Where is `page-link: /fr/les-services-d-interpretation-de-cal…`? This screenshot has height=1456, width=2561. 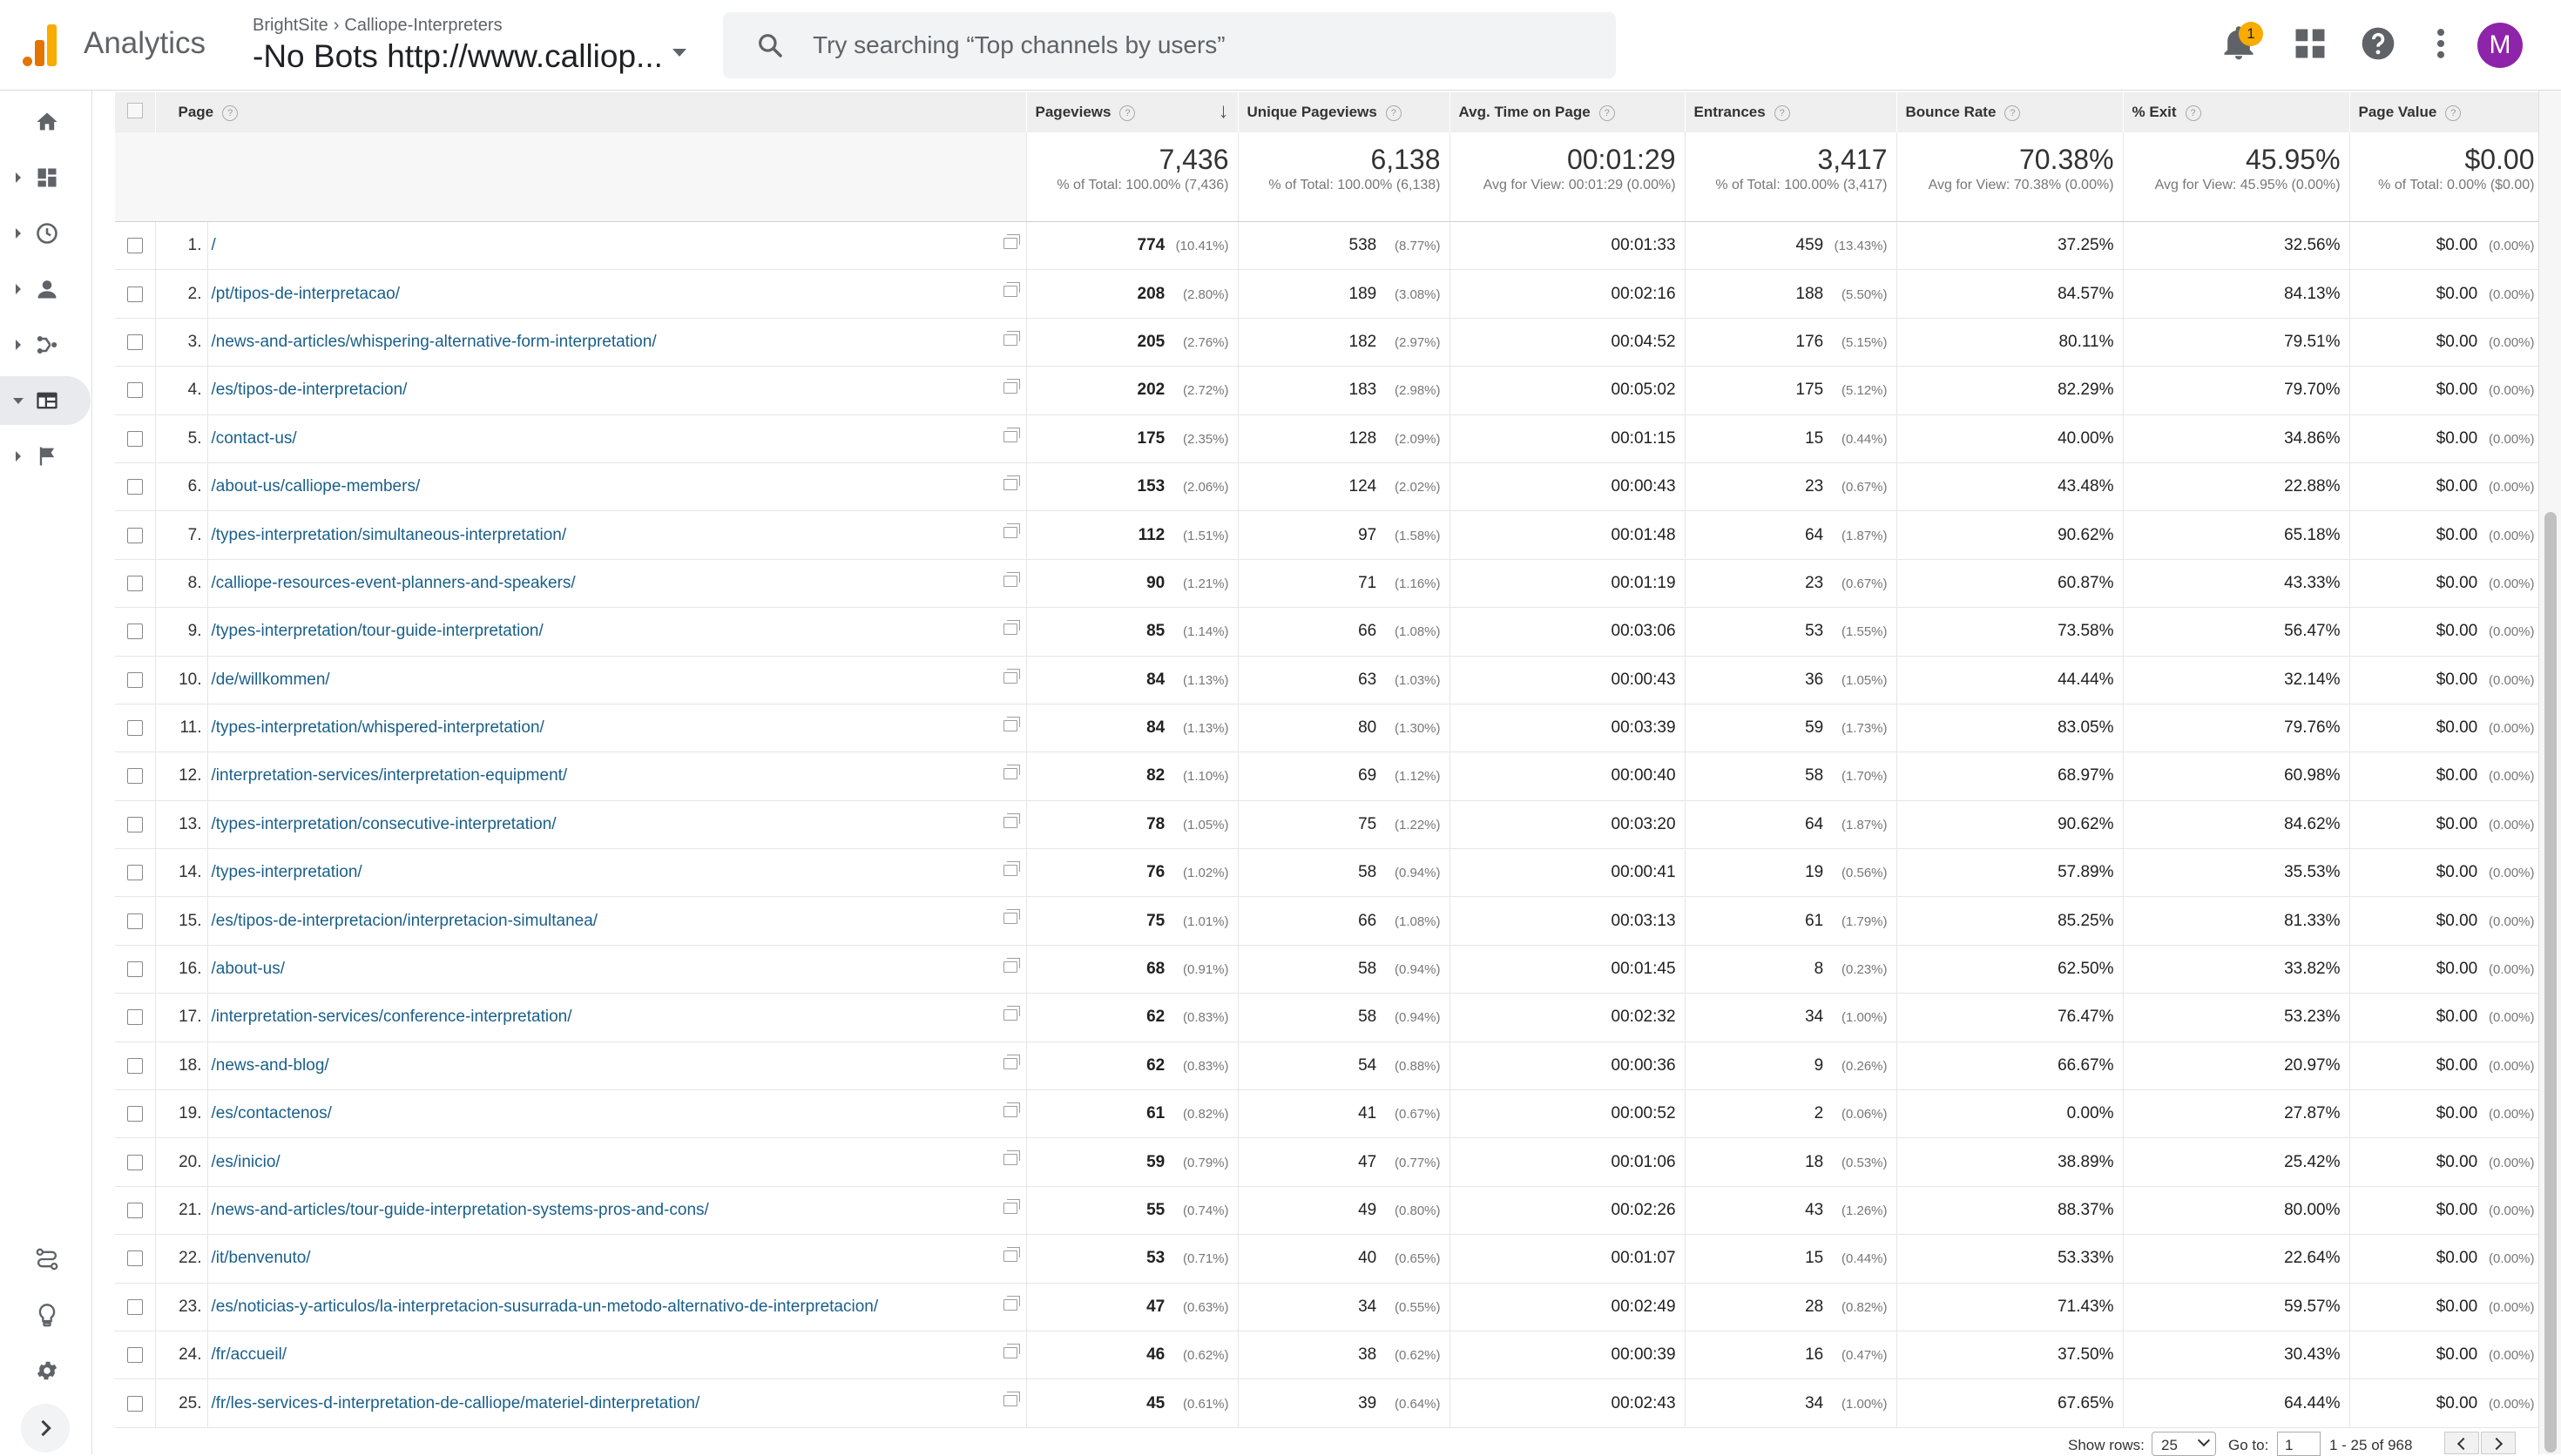 page-link: /fr/les-services-d-interpretation-de-cal… is located at coordinates (456, 1403).